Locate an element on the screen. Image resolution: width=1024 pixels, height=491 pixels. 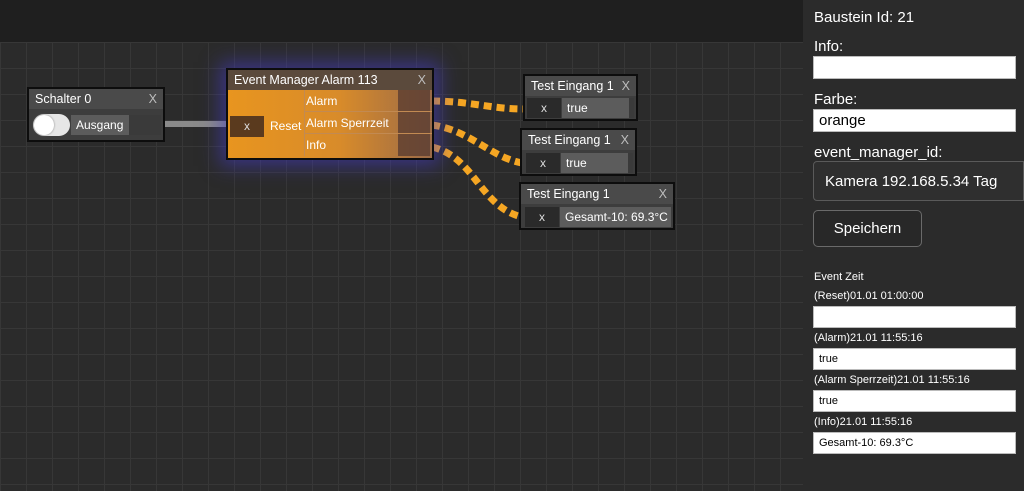
output-label: Ausgang is located at coordinates (100, 125).